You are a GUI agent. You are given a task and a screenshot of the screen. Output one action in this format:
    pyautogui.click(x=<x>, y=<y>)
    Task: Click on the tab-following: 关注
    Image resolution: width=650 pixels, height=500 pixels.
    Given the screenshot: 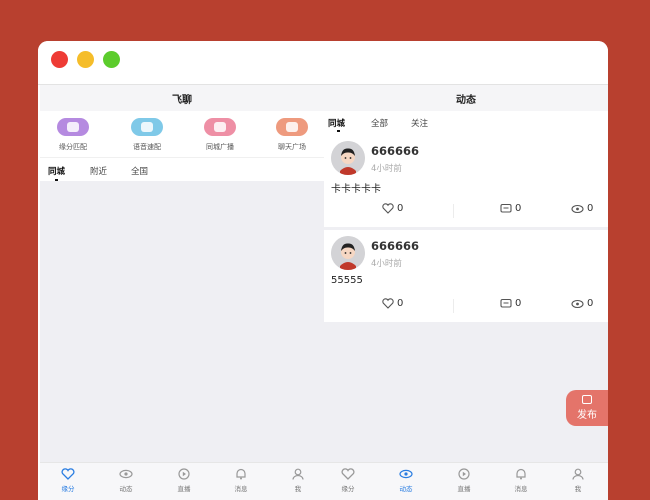 What is the action you would take?
    pyautogui.click(x=419, y=123)
    